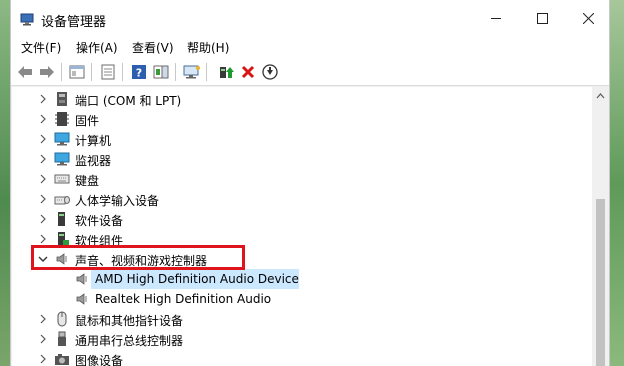 This screenshot has height=366, width=624. Describe the element at coordinates (302, 99) in the screenshot. I see `tree-item-ports: 端口 (COM 和 LPT)` at that location.